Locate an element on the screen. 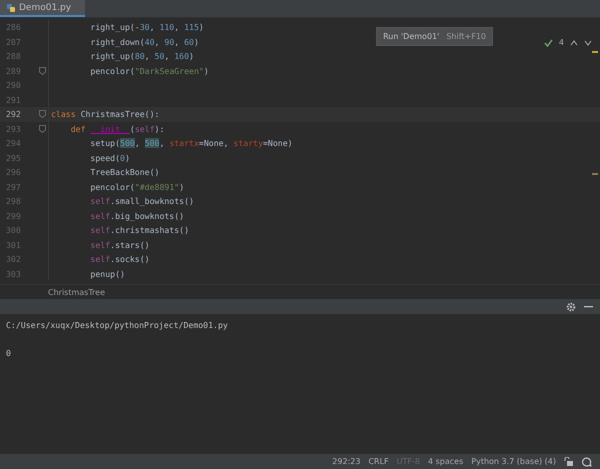 The height and width of the screenshot is (469, 600). line-number: 296 is located at coordinates (13, 172).